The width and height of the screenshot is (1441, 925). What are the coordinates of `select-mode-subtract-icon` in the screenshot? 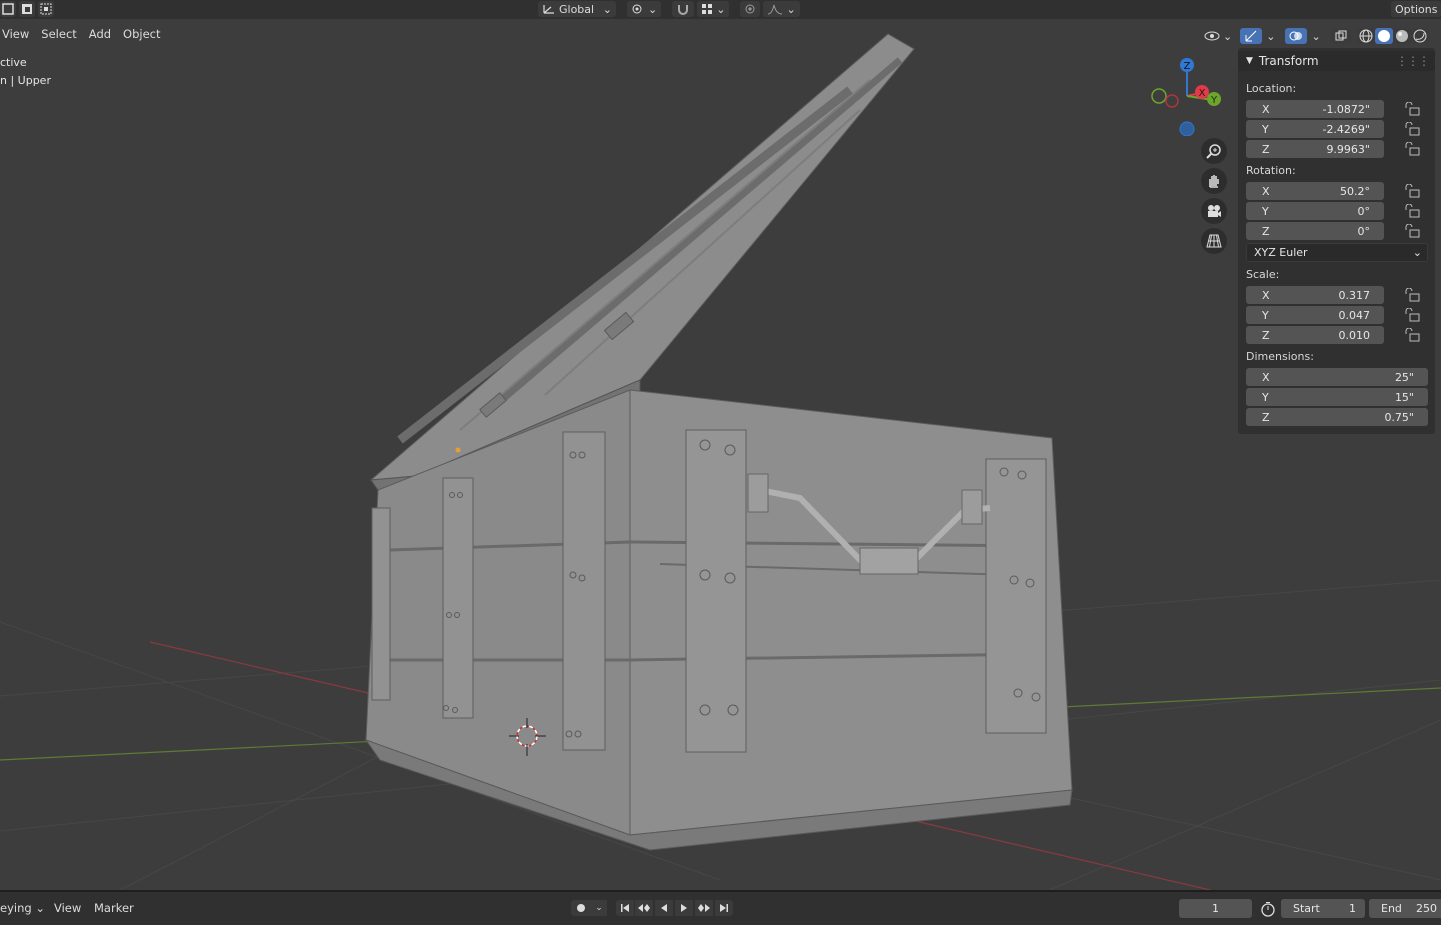 It's located at (46, 9).